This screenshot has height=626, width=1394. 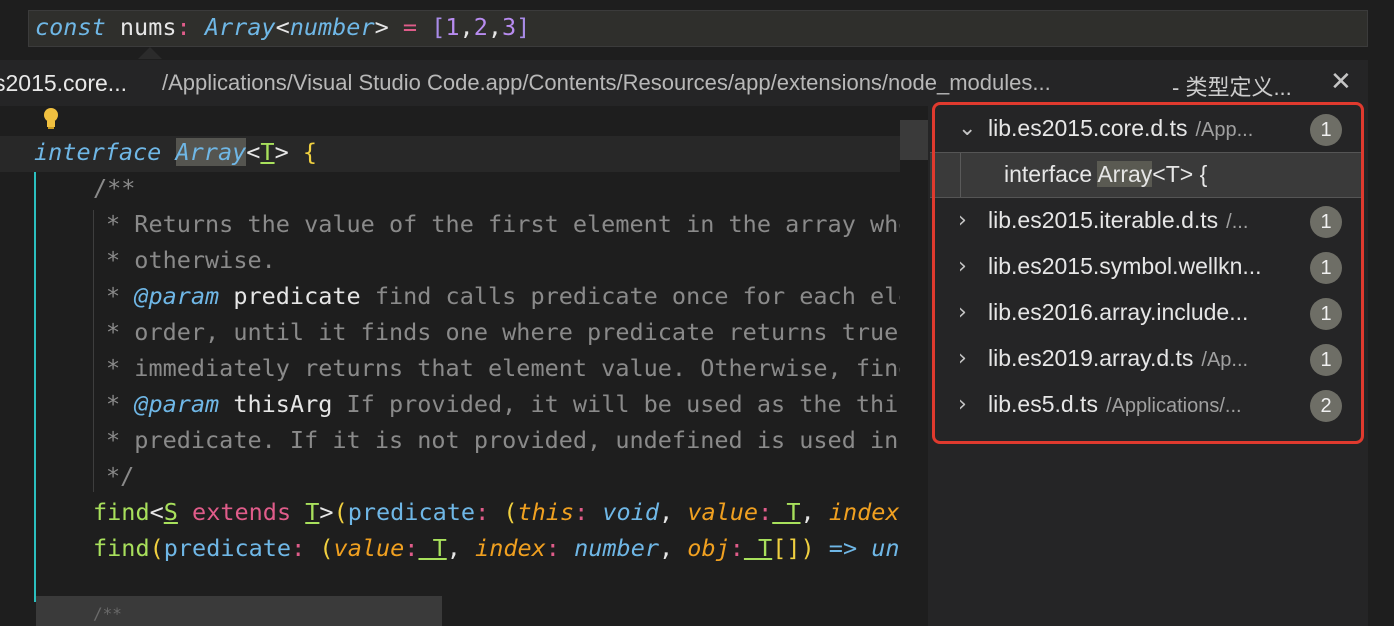 I want to click on keyword-extends: extends, so click(x=241, y=512).